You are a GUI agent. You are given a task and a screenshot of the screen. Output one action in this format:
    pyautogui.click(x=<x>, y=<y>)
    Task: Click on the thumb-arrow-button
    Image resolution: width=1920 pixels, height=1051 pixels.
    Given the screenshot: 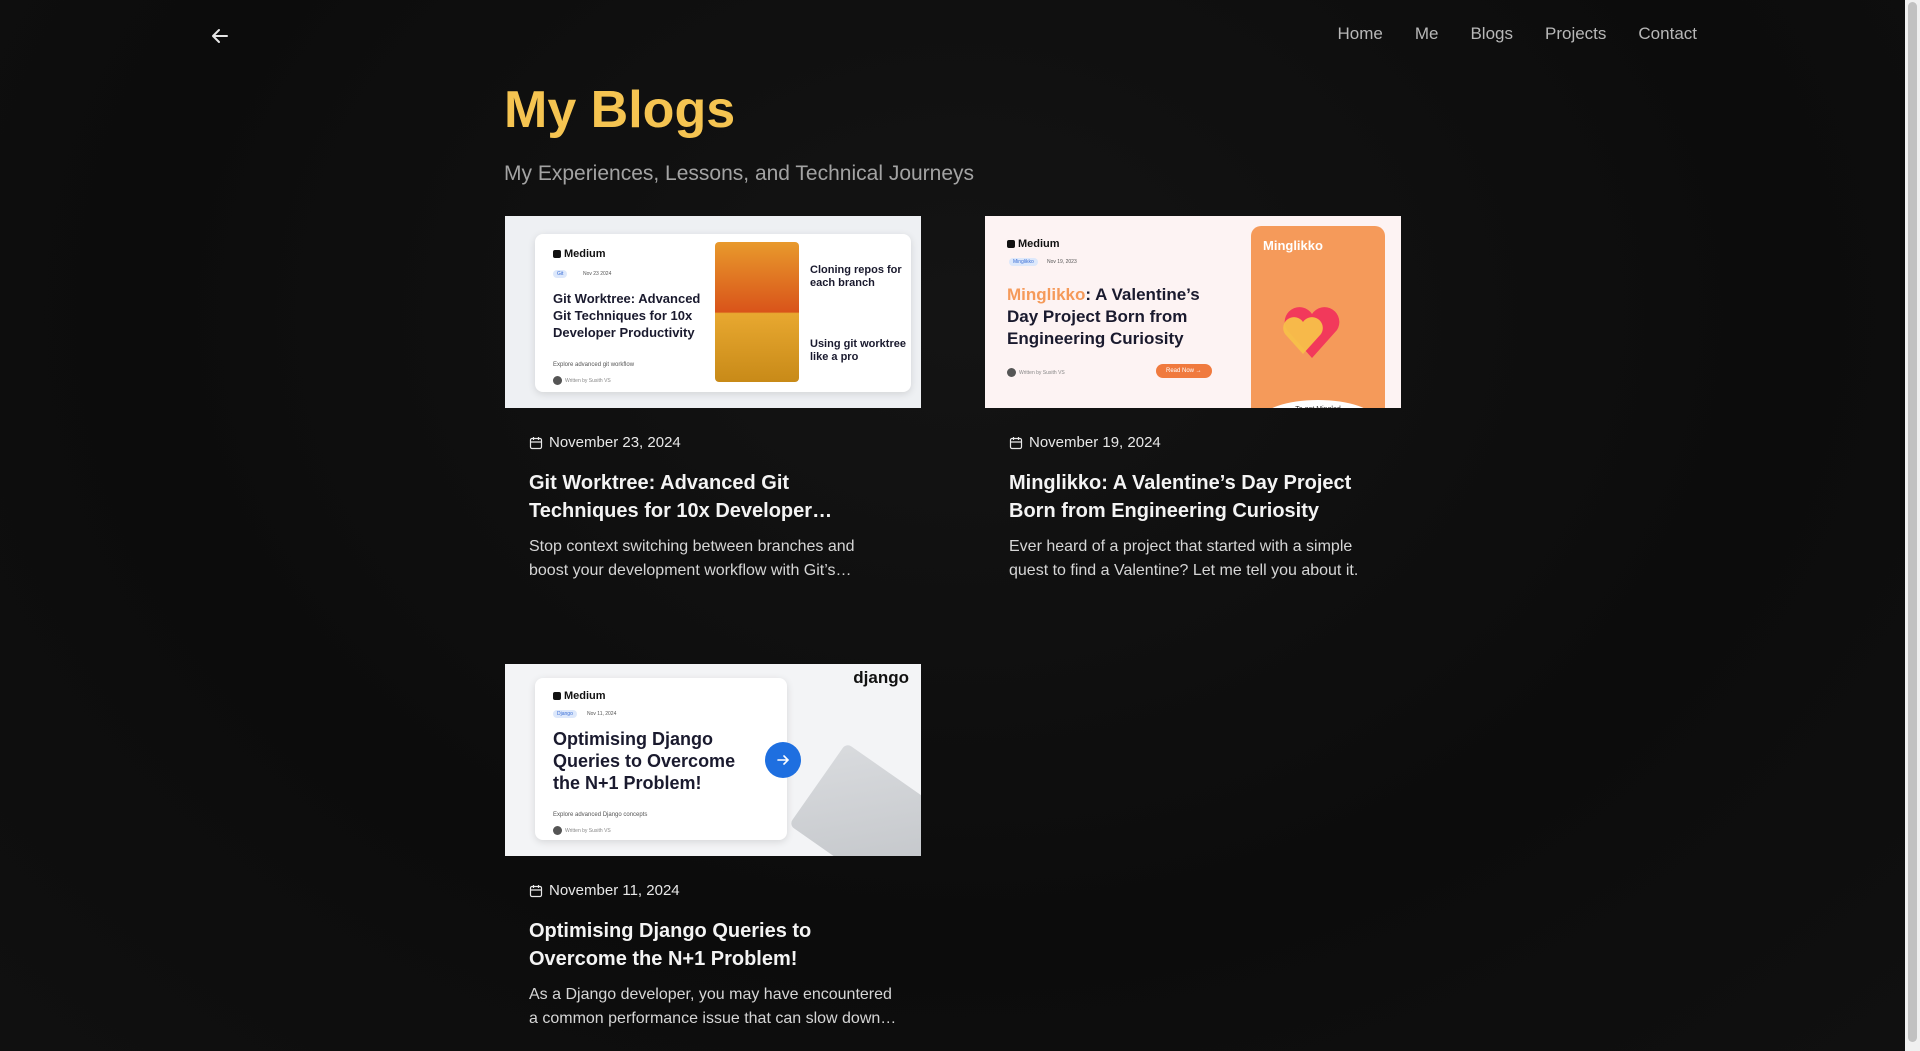 What is the action you would take?
    pyautogui.click(x=783, y=760)
    